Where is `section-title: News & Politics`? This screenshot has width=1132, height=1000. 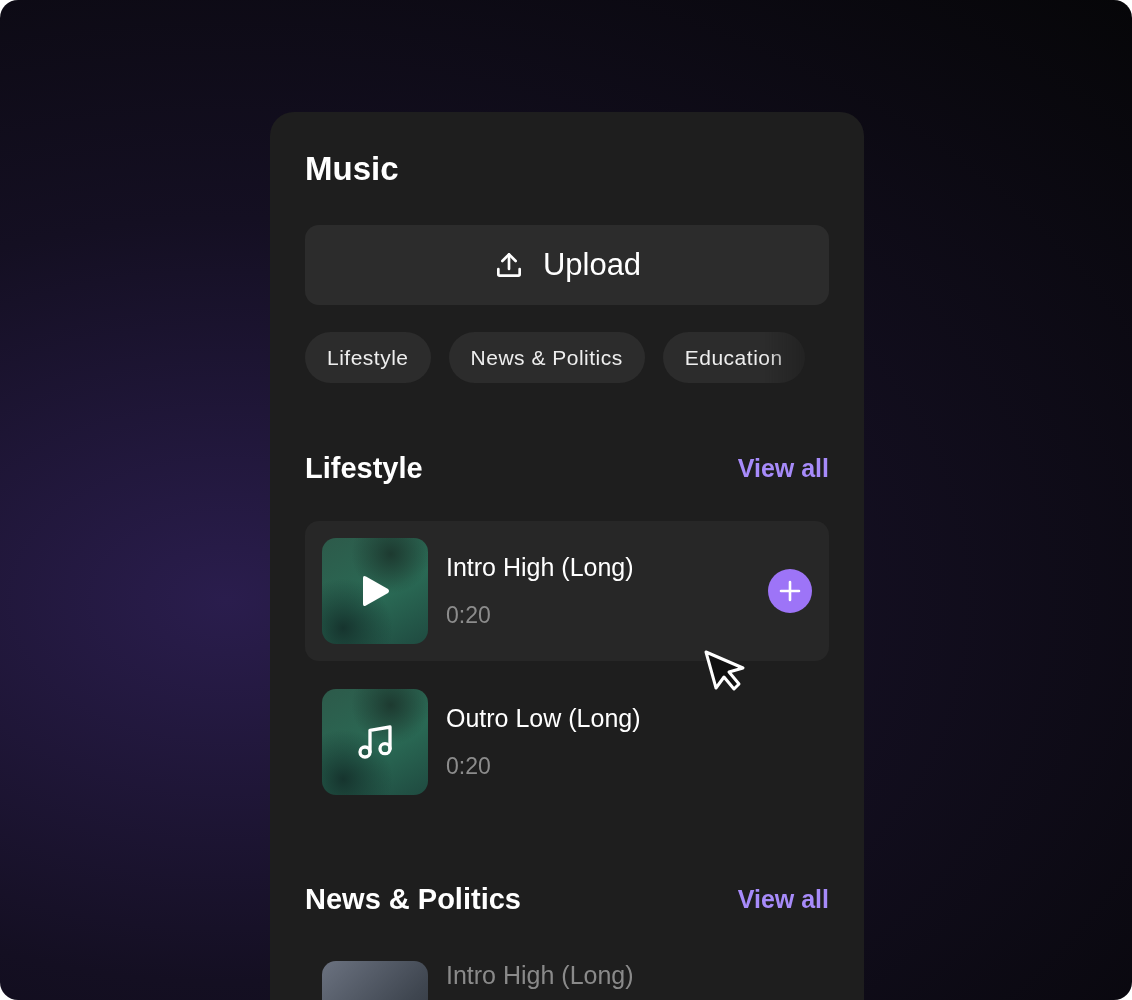
section-title: News & Politics is located at coordinates (413, 899).